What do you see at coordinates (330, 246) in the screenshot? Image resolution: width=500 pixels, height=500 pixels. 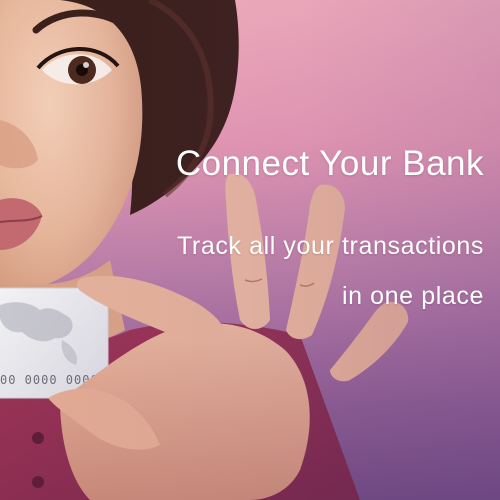 I see `subline-line-1: Track all your transactions` at bounding box center [330, 246].